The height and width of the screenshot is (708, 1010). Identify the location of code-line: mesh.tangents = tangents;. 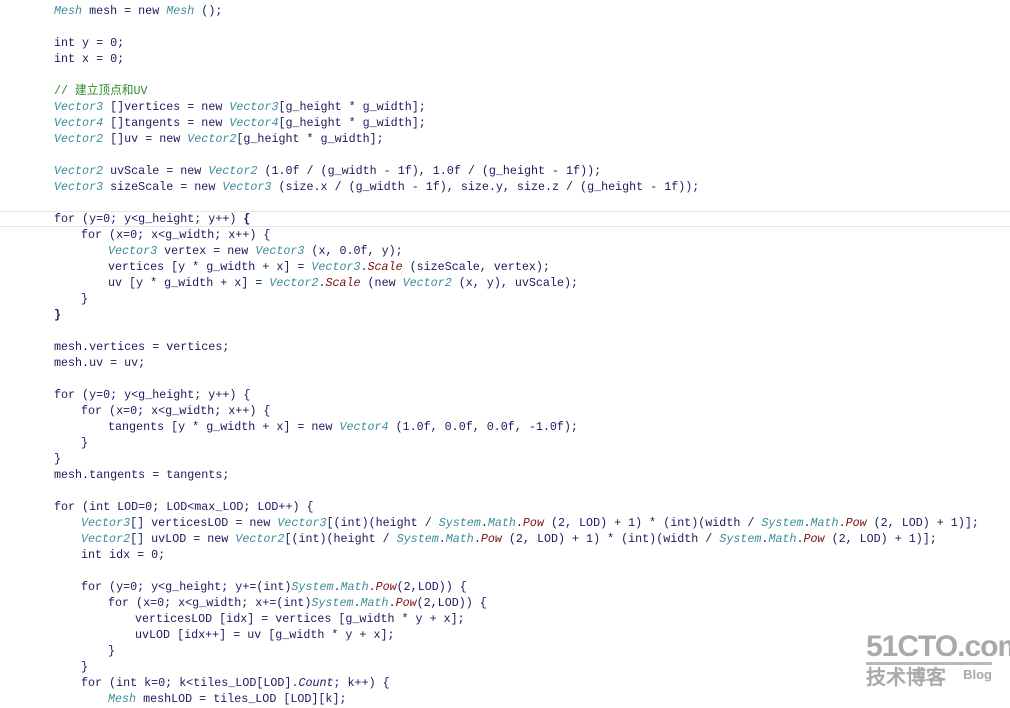
(505, 475).